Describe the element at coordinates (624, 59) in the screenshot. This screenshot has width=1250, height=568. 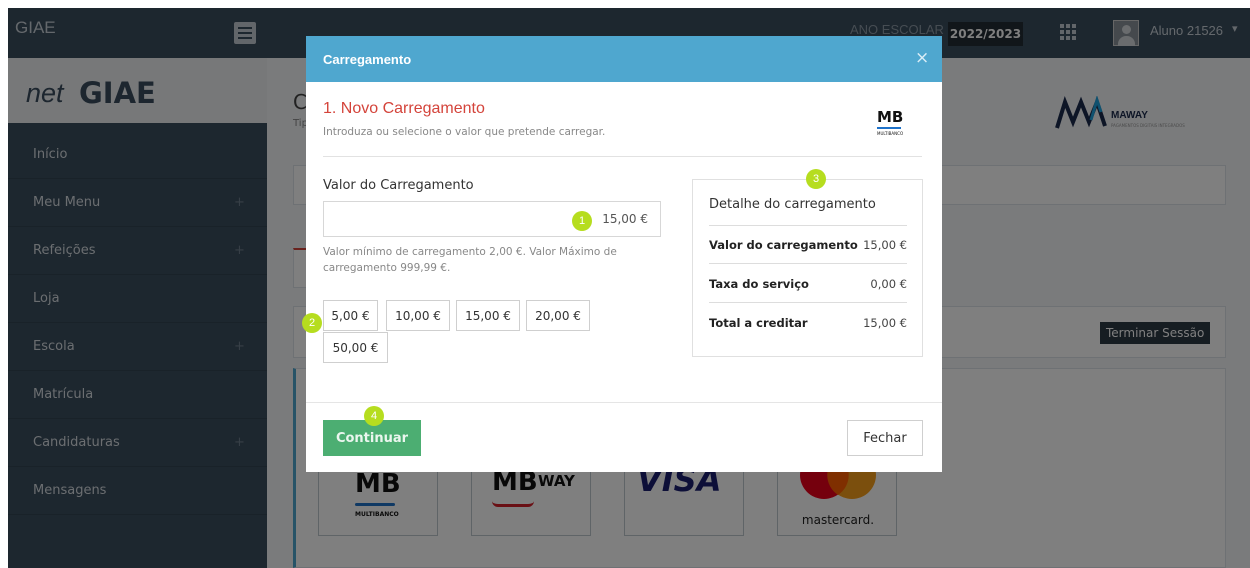
I see `dialog-header: Carregamento ×` at that location.